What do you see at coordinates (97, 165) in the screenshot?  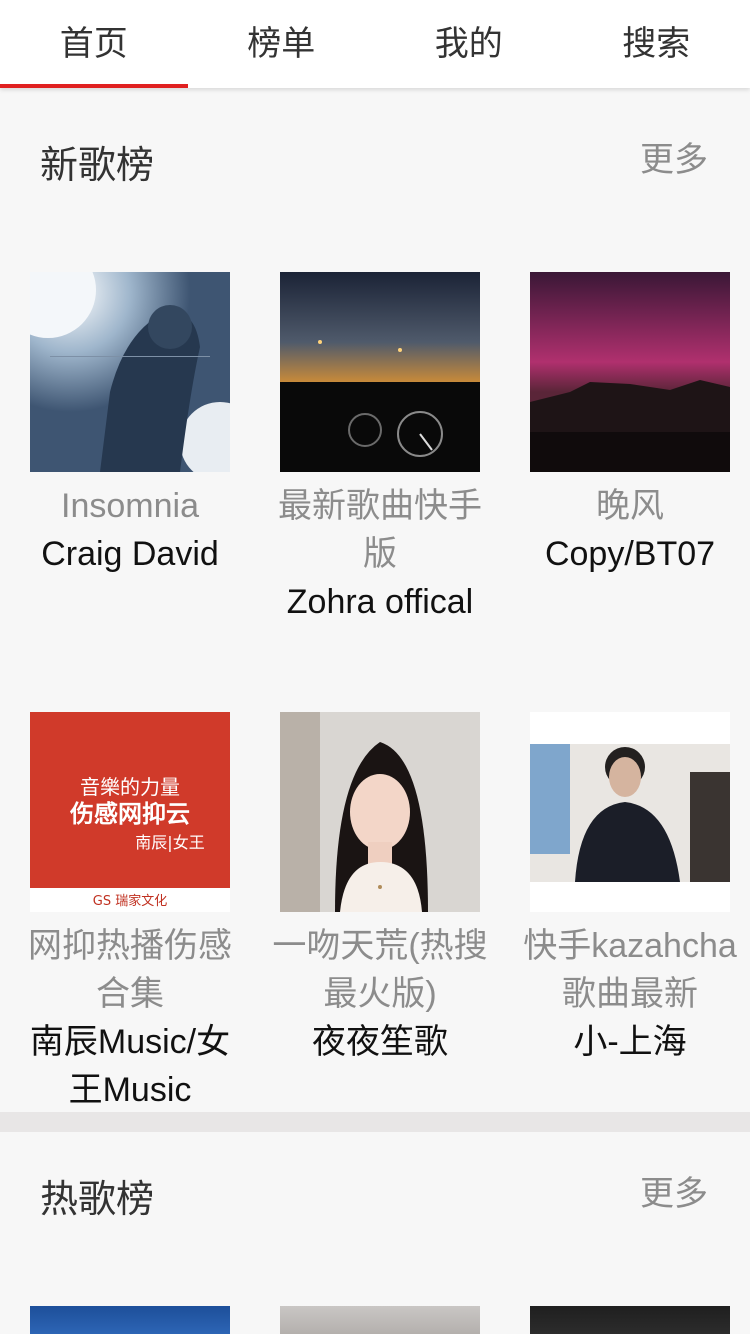 I see `new-songs-title: 新歌榜` at bounding box center [97, 165].